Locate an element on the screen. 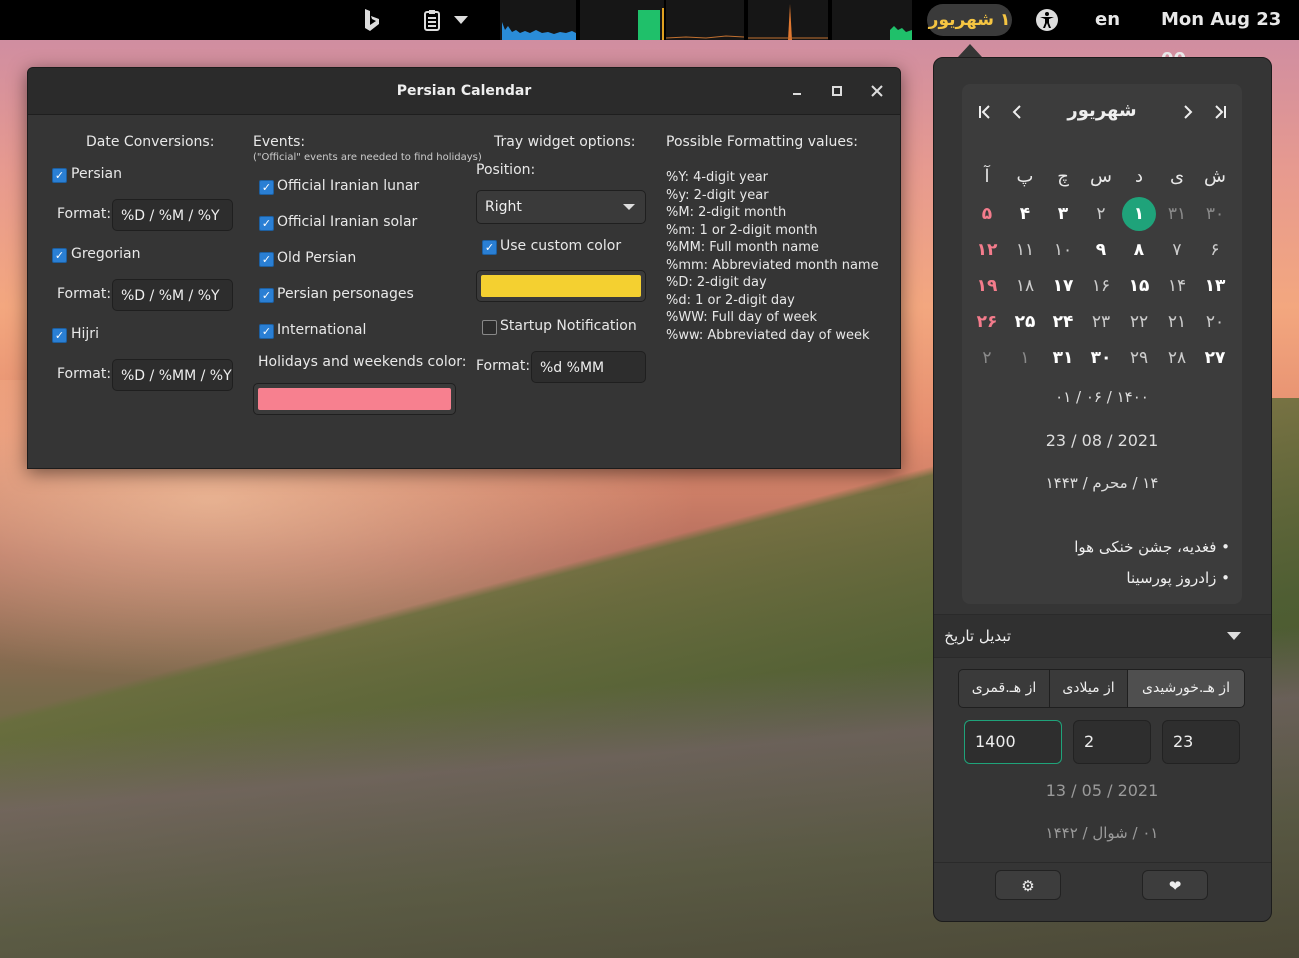 This screenshot has width=1299, height=958. hijri-format-input: %D / %MM / %Y is located at coordinates (172, 375).